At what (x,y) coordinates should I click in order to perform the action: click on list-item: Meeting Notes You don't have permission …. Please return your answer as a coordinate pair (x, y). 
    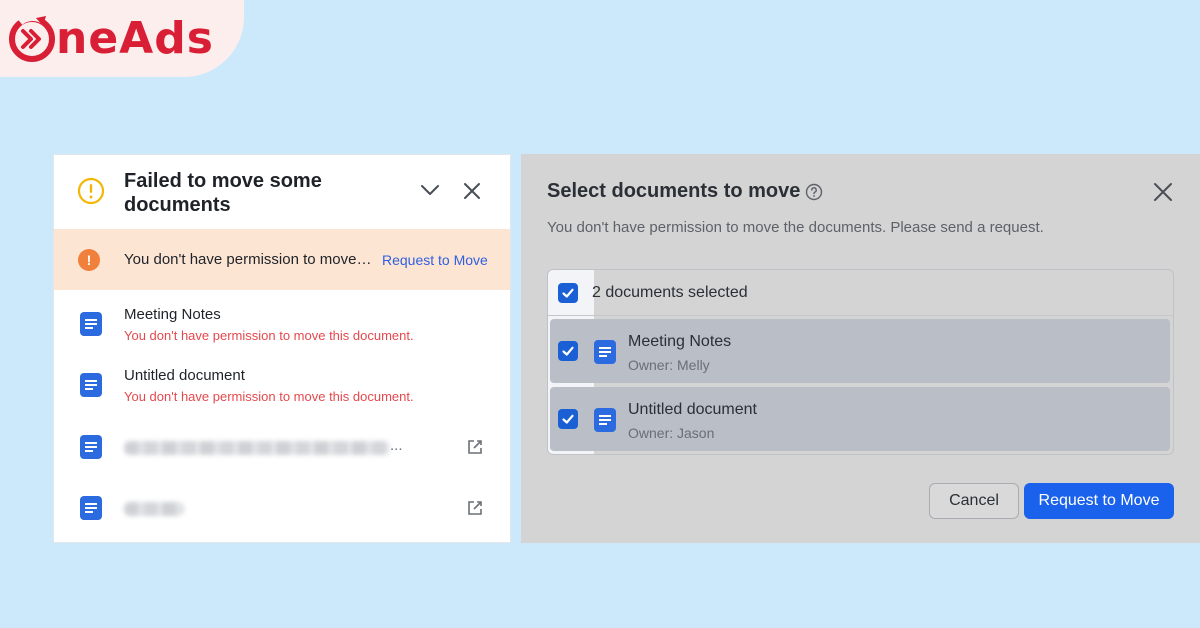
    Looking at the image, I should click on (282, 320).